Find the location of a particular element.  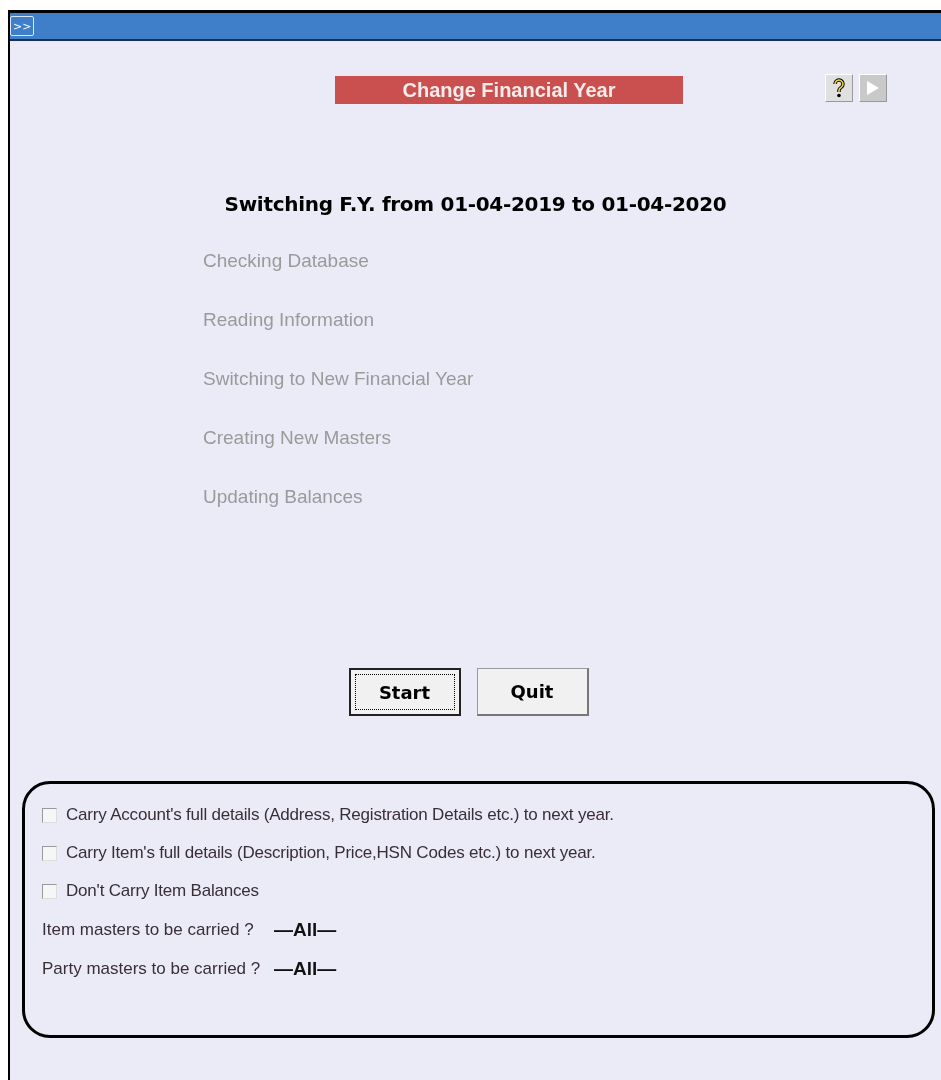

play-icon is located at coordinates (873, 88).